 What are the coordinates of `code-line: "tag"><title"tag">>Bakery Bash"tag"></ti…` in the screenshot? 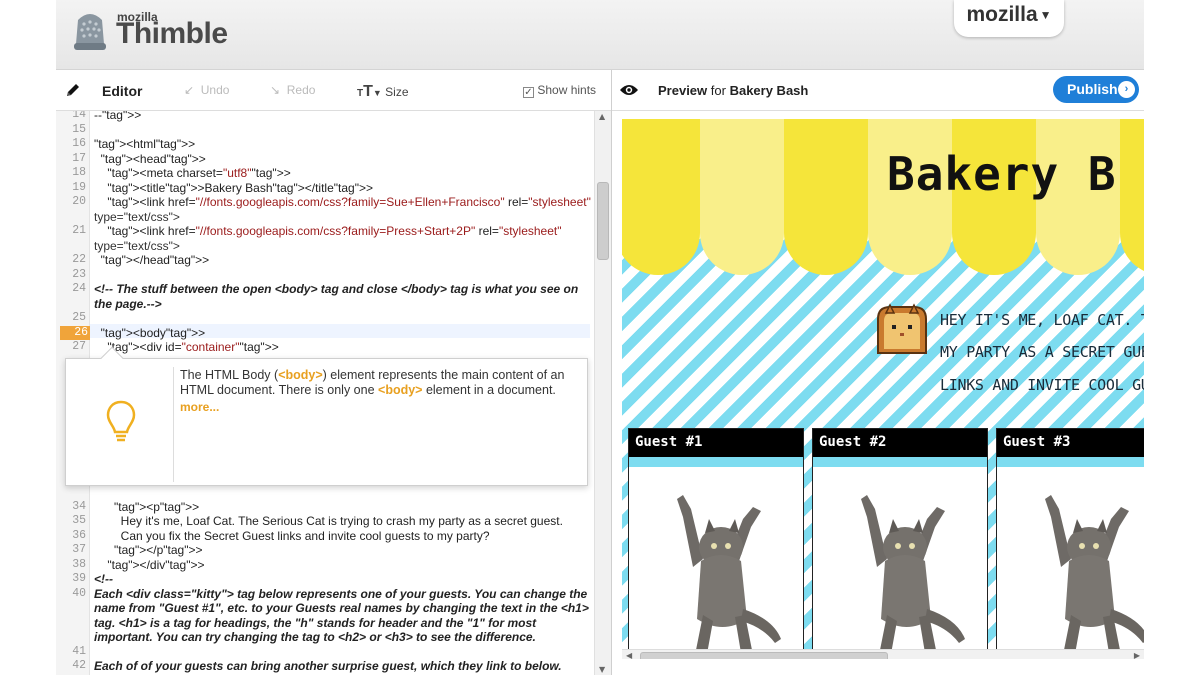 It's located at (240, 187).